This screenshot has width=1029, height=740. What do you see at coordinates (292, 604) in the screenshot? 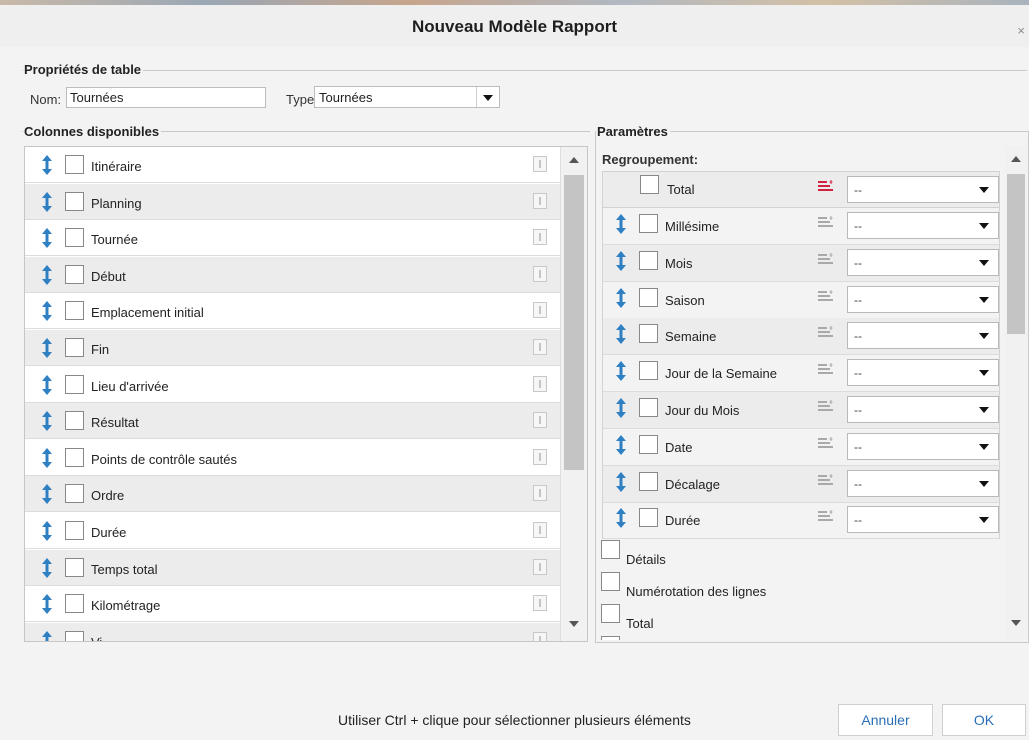
I see `column-row: Kilométrage` at bounding box center [292, 604].